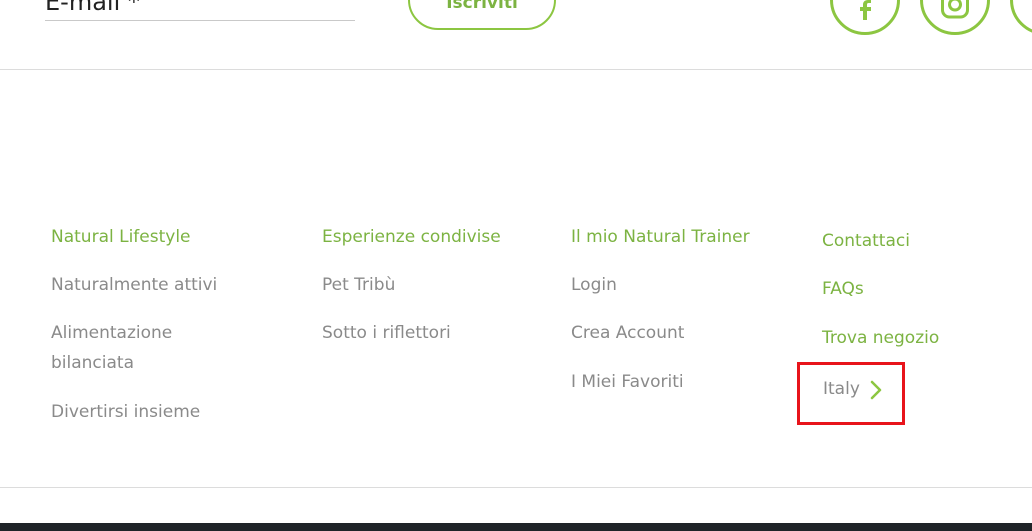  I want to click on social-button-partial, so click(1021, 17).